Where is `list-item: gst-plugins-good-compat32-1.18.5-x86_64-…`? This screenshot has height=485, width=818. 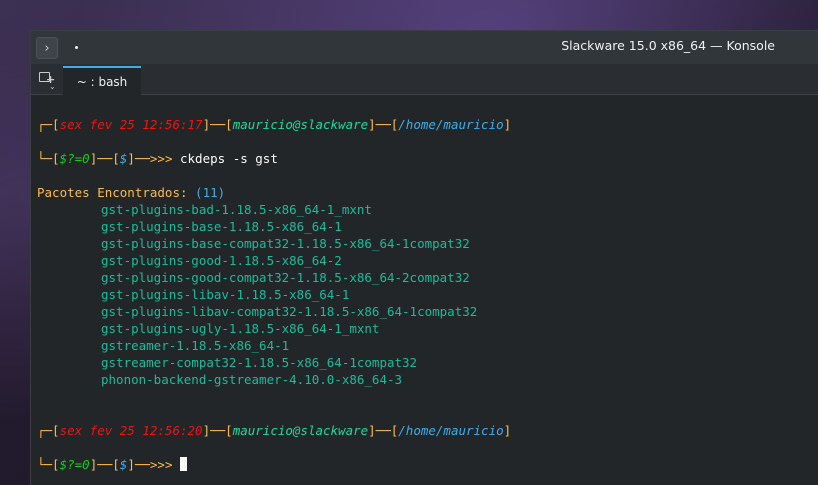 list-item: gst-plugins-good-compat32-1.18.5-x86_64-… is located at coordinates (285, 277).